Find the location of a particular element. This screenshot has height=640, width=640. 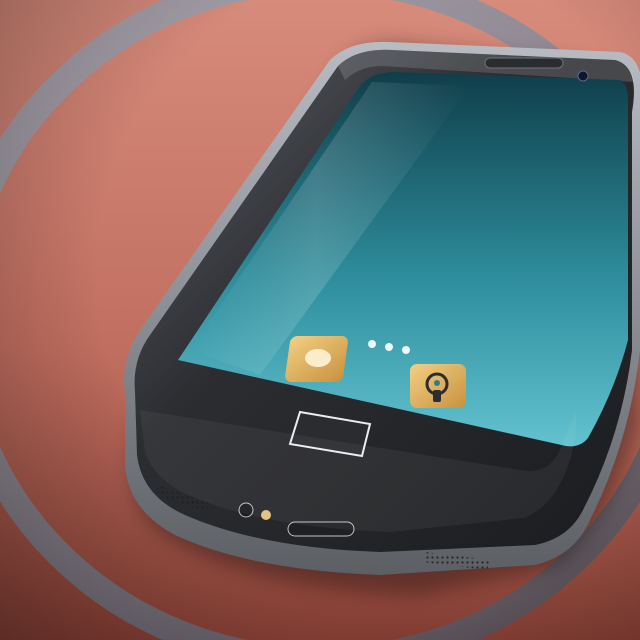

front-camera is located at coordinates (583, 76).